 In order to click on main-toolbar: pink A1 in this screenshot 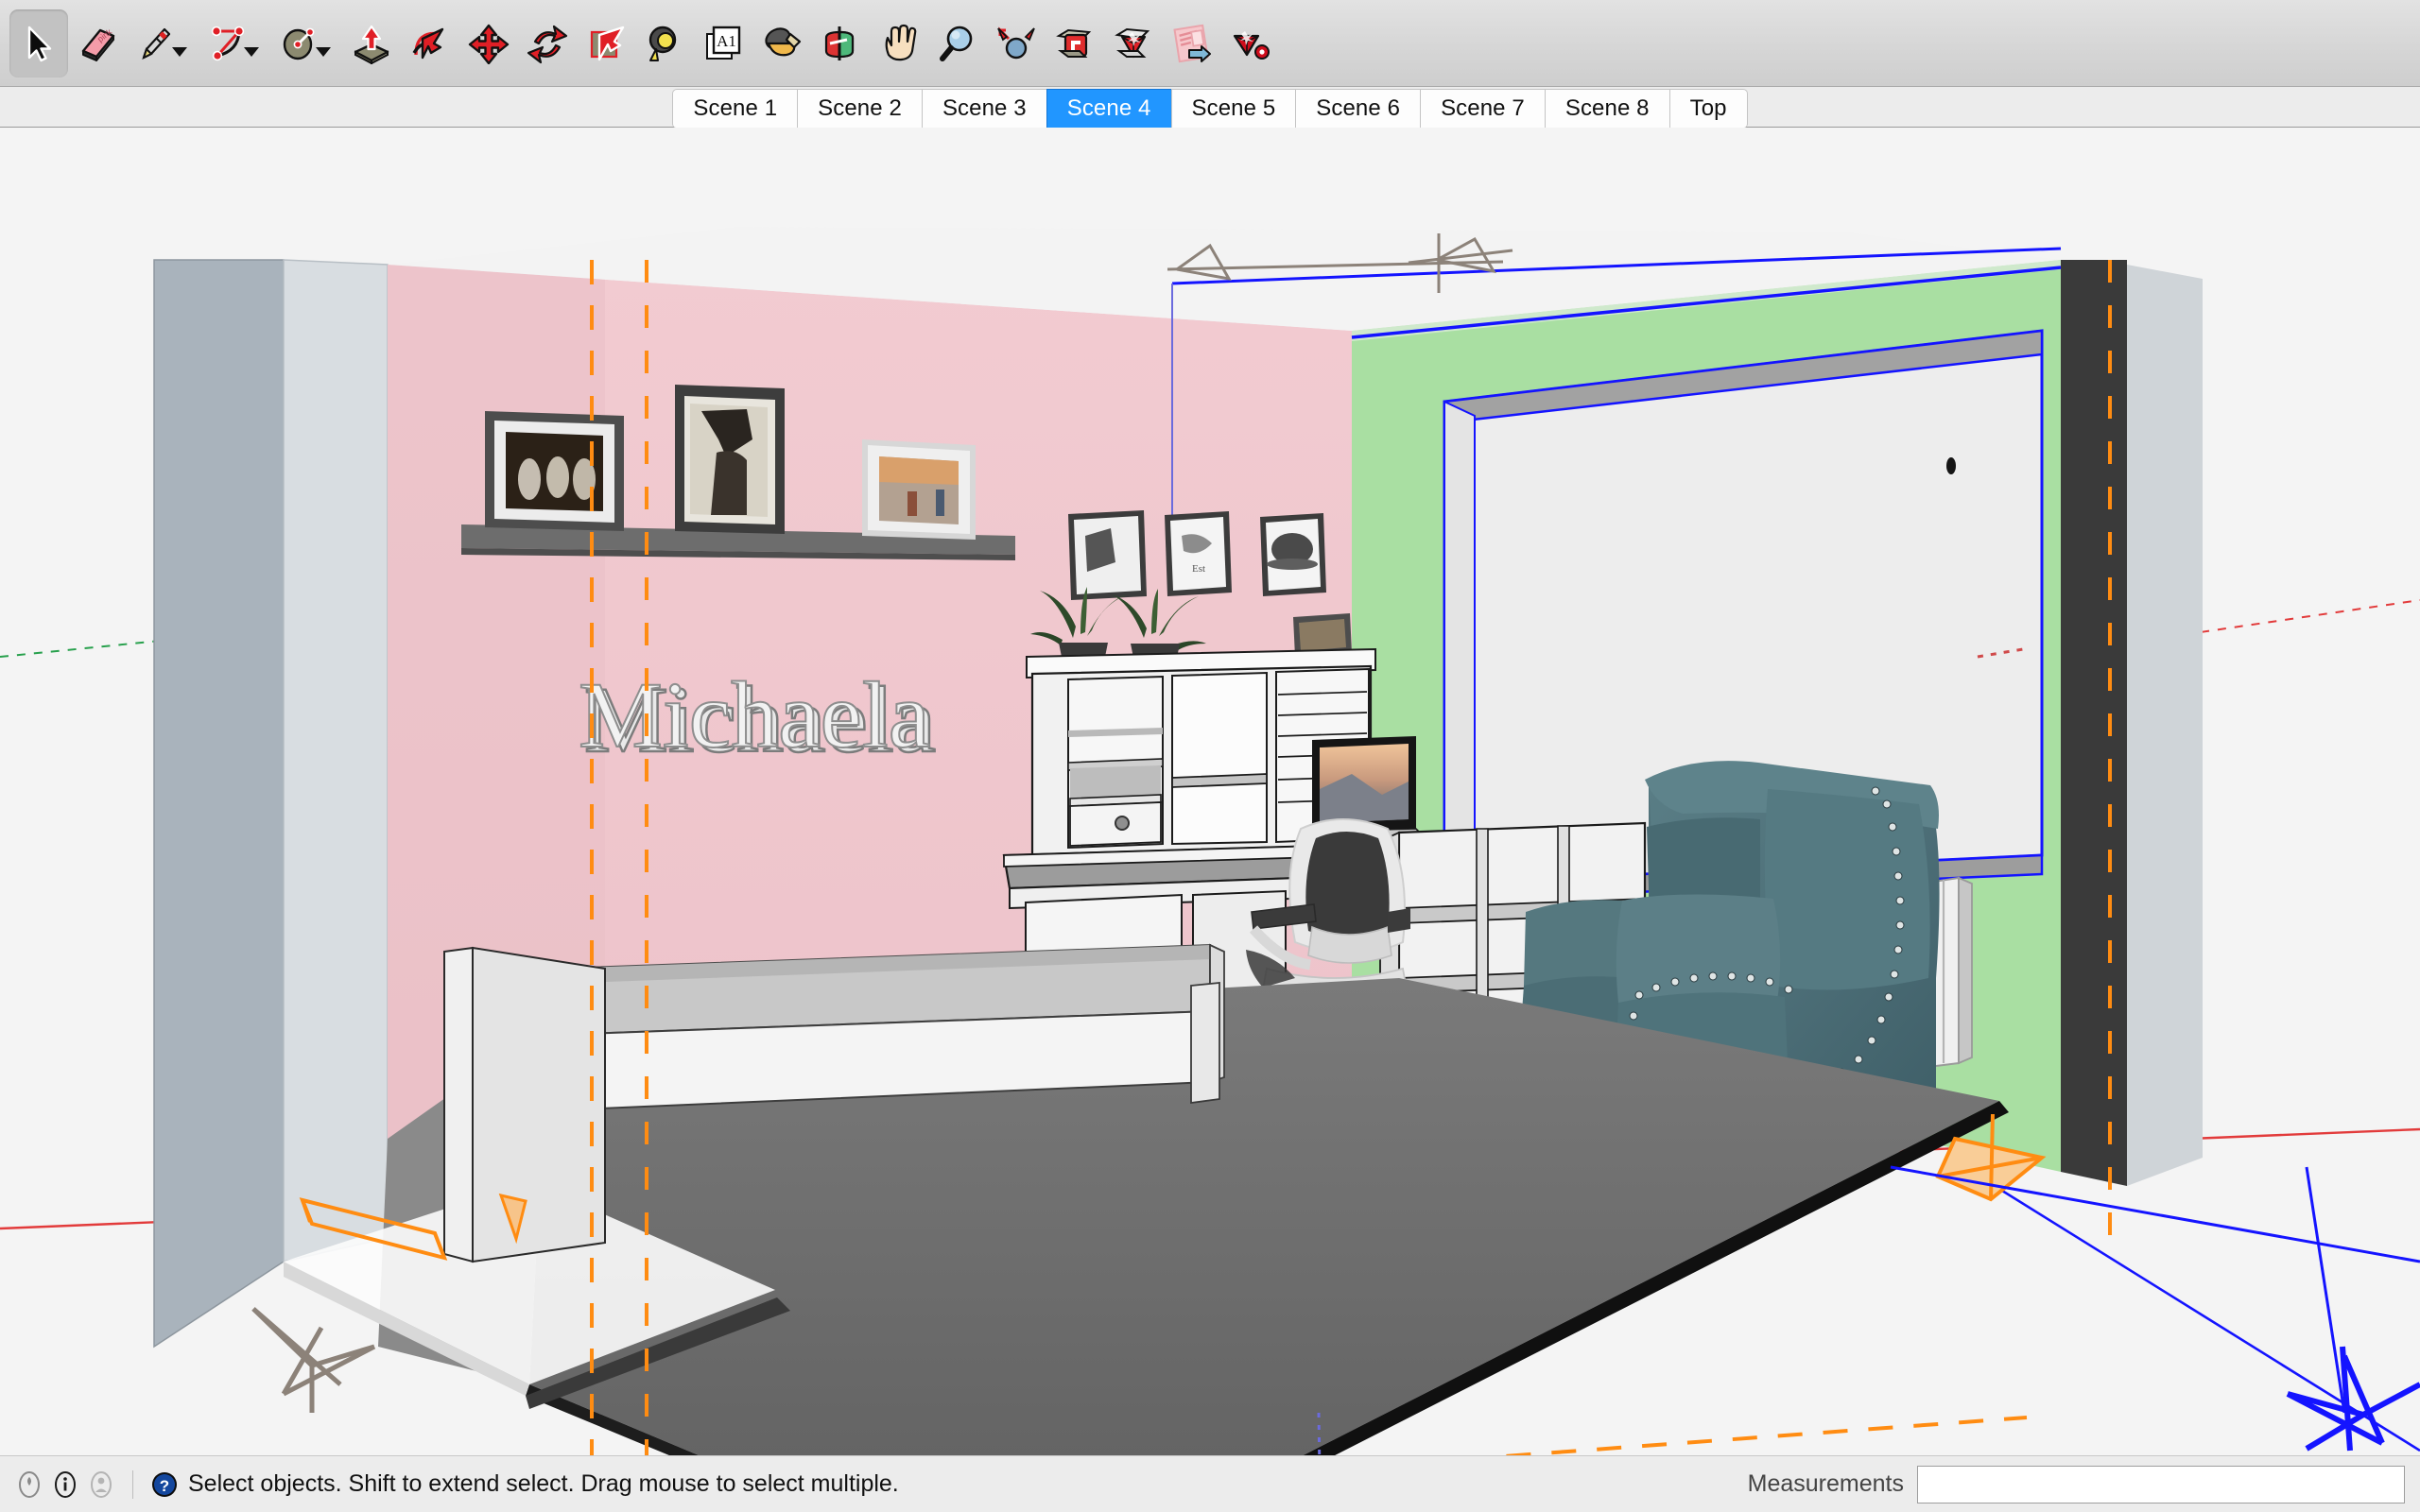, I will do `click(1210, 43)`.